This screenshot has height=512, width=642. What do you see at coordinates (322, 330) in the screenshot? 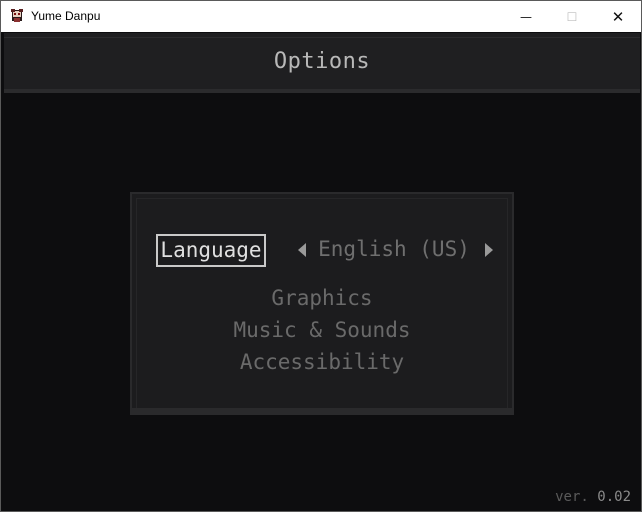
I see `music-sounds-option: Music & Sounds` at bounding box center [322, 330].